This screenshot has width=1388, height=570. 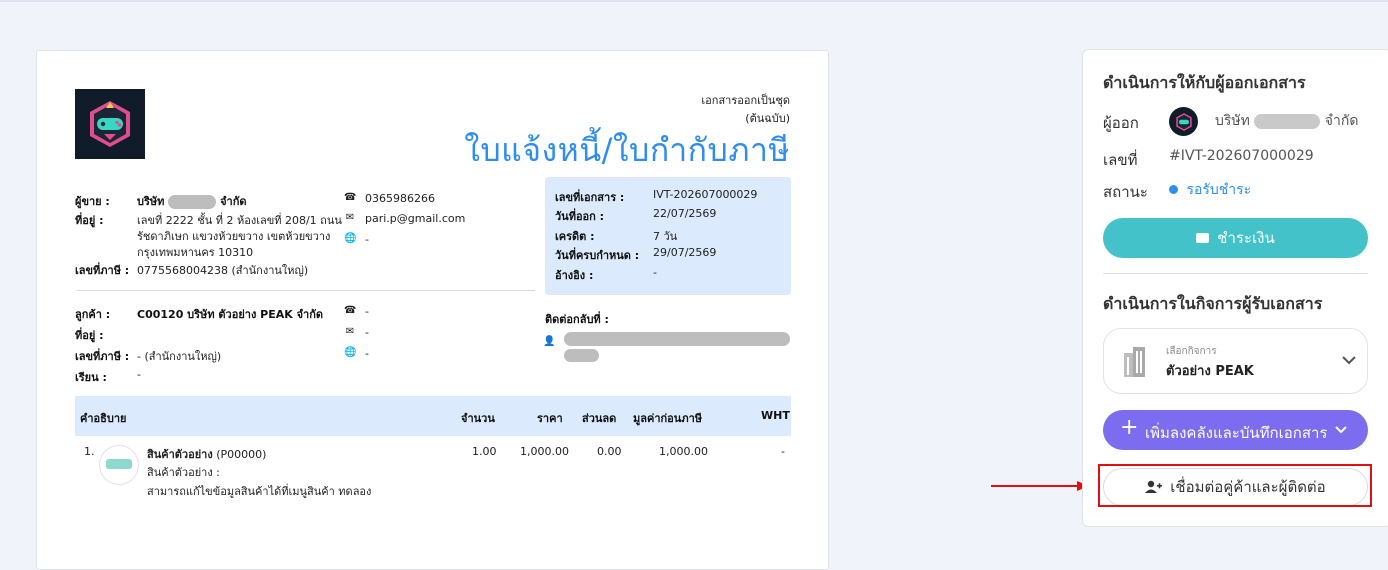 What do you see at coordinates (93, 314) in the screenshot?
I see `customer-label: ลูกค้า :` at bounding box center [93, 314].